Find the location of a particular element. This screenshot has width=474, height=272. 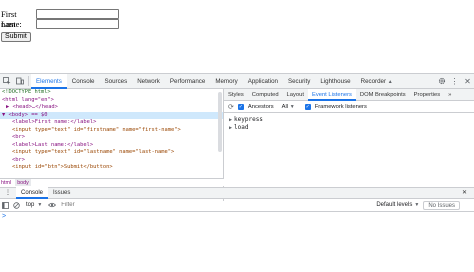

dom-line-text: <label>Last name:</label> is located at coordinates (53, 144).